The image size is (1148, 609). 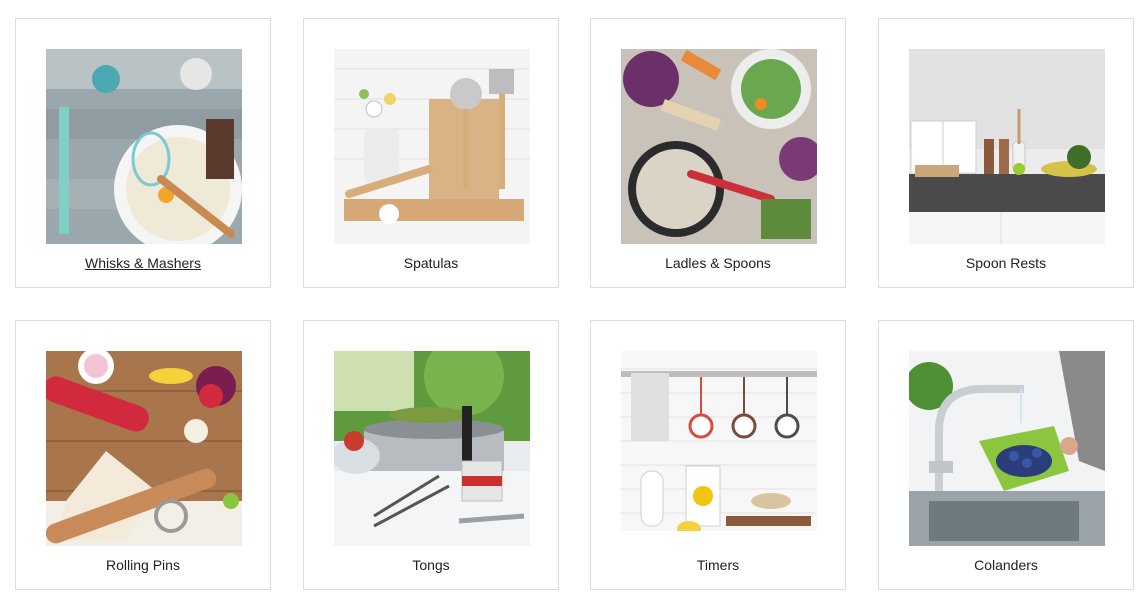 I want to click on category-card-colanders: Colanders, so click(x=1006, y=455).